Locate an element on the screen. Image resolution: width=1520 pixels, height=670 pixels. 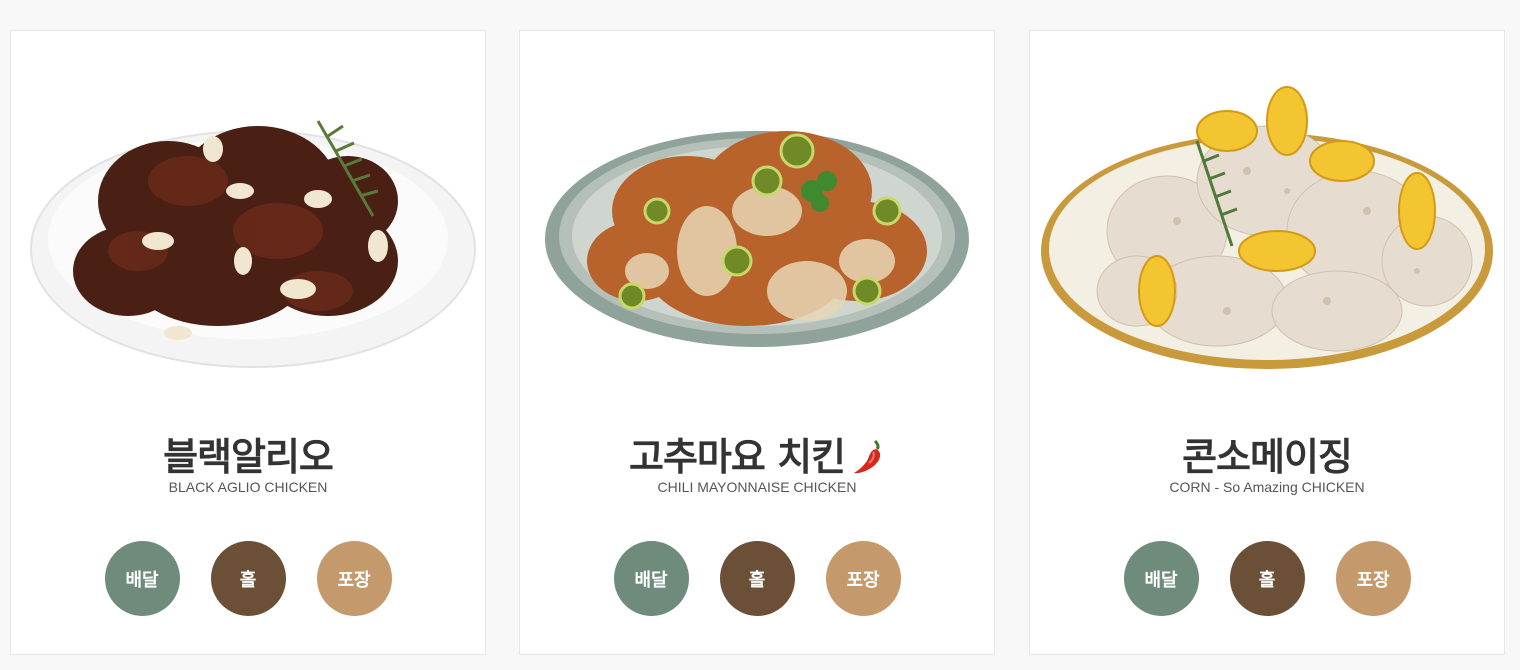
menu-subtitle: BLACK AGLIO CHICKEN is located at coordinates (248, 487).